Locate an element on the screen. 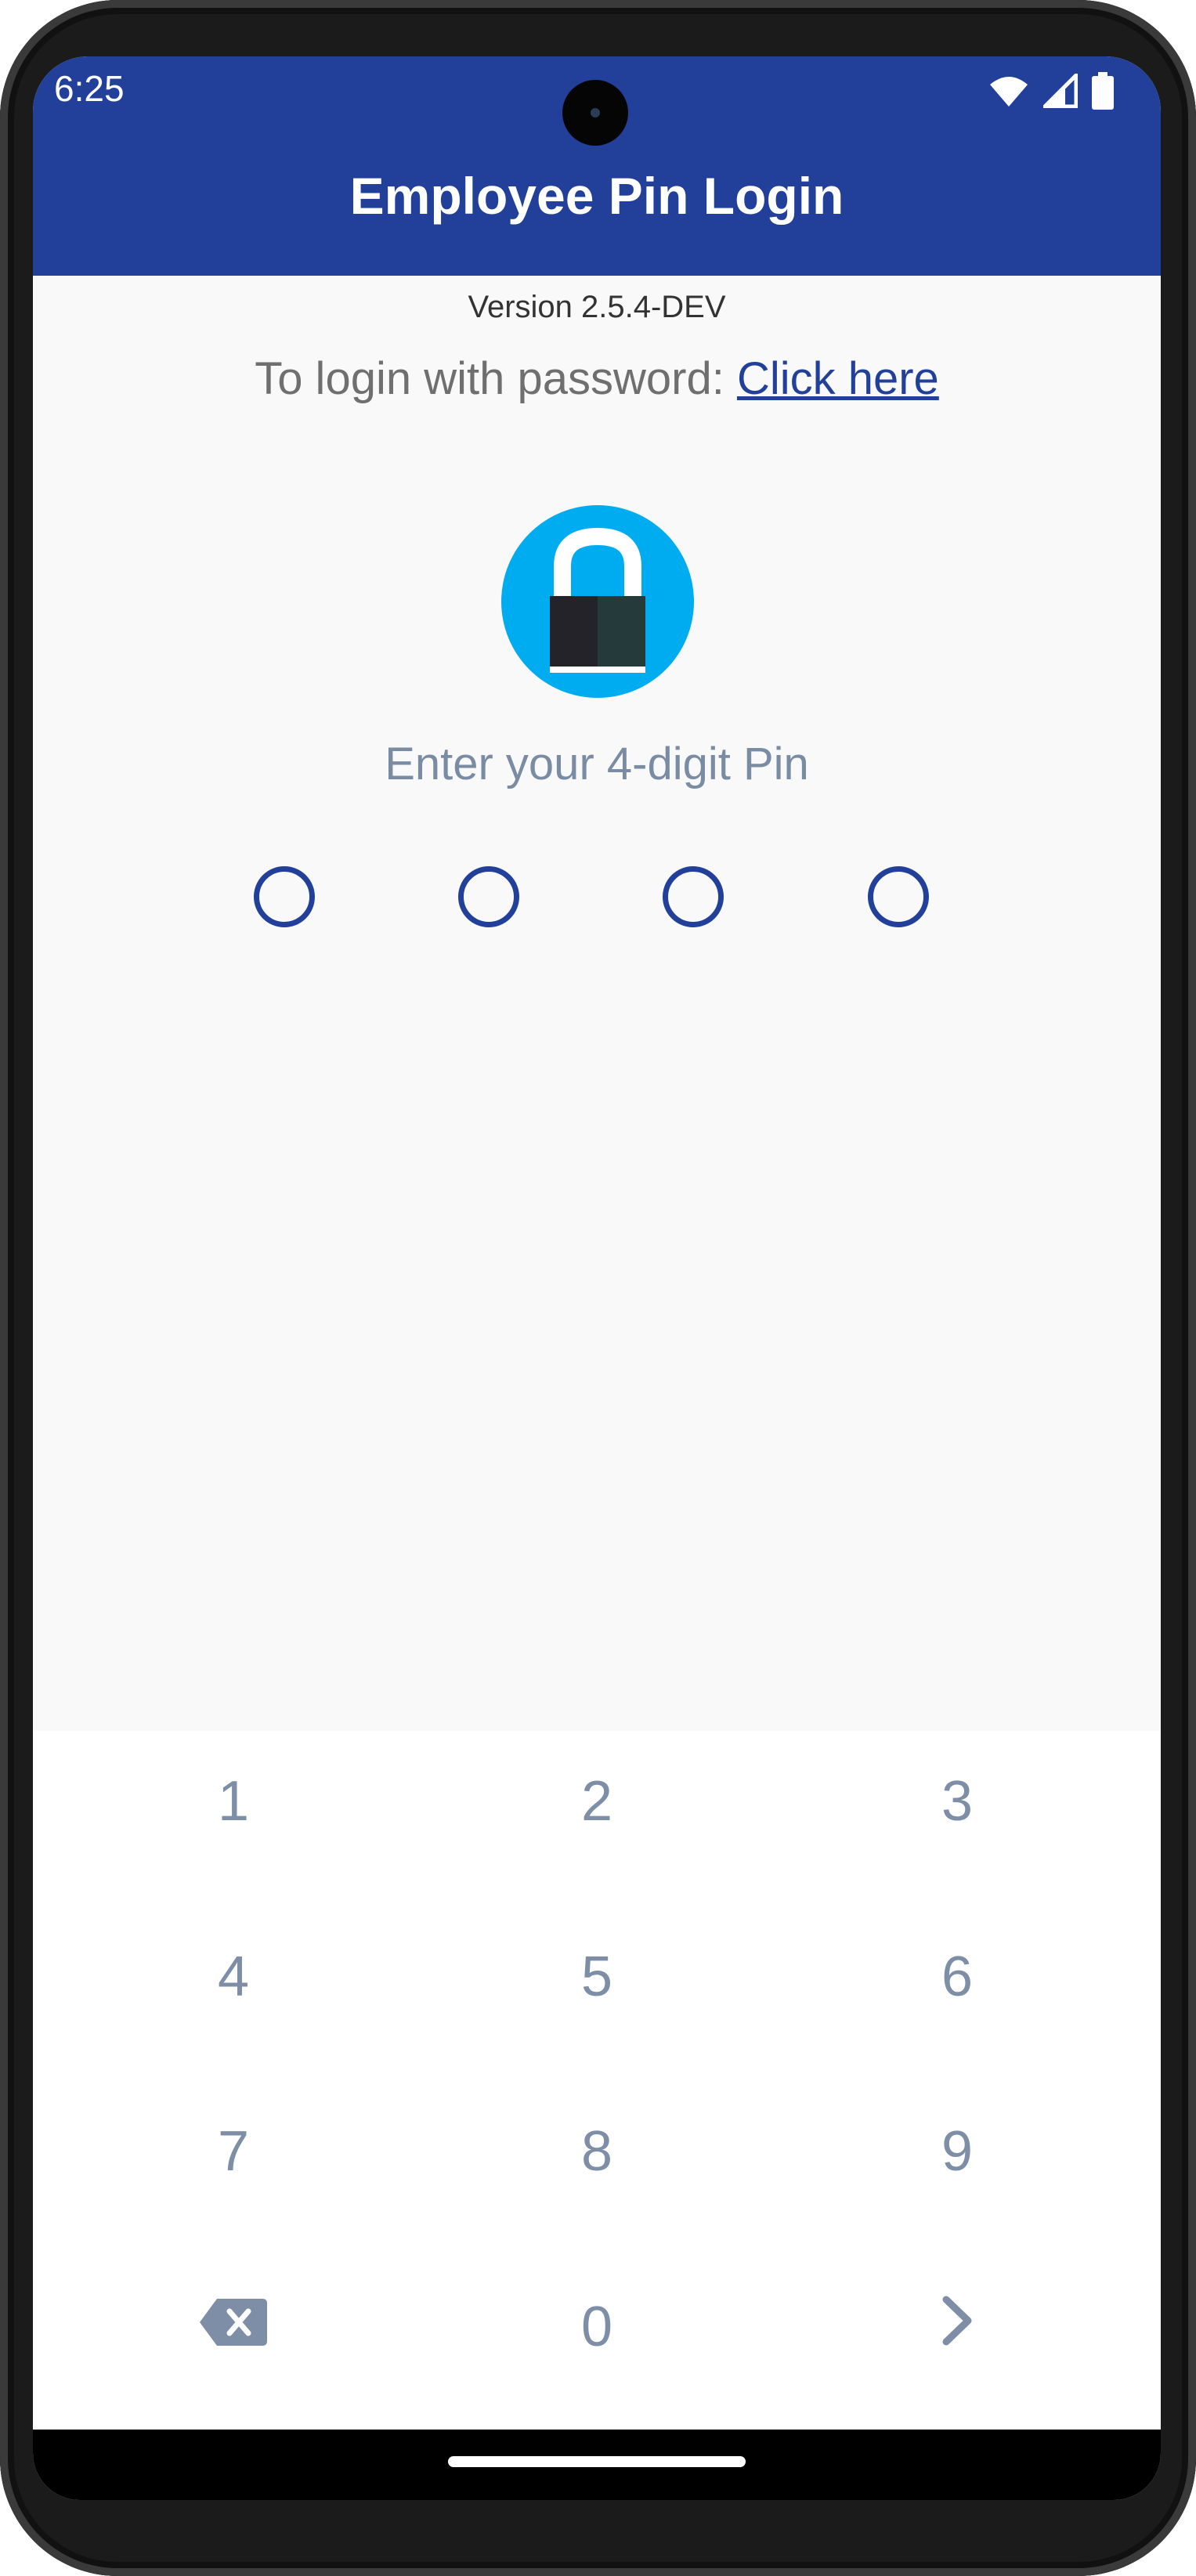 This screenshot has width=1196, height=2576. password-login-text: To login with password: is located at coordinates (496, 378).